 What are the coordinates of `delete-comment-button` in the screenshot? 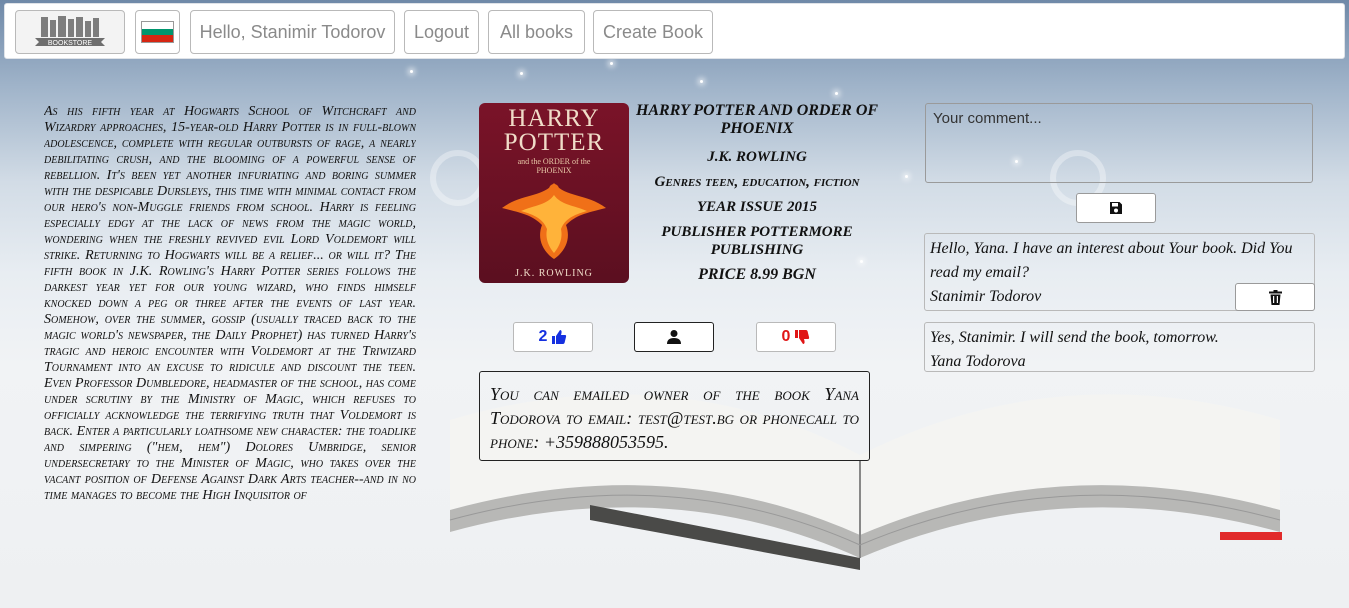 It's located at (1275, 297).